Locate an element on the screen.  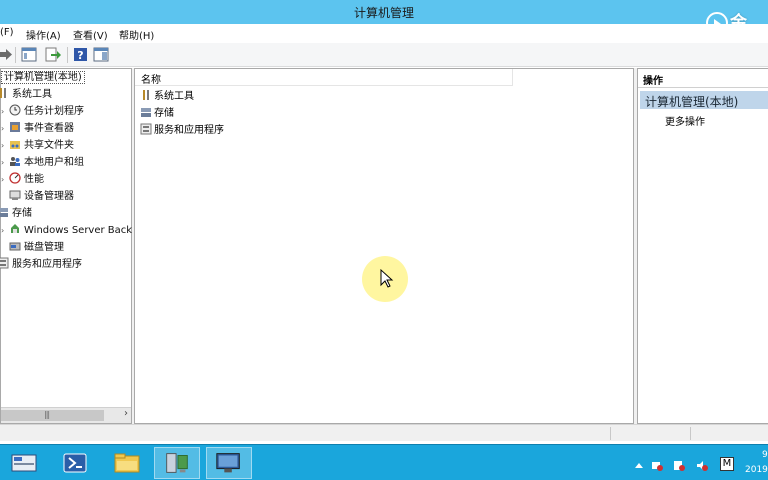
show-hidden-icons-icon is located at coordinates (639, 465).